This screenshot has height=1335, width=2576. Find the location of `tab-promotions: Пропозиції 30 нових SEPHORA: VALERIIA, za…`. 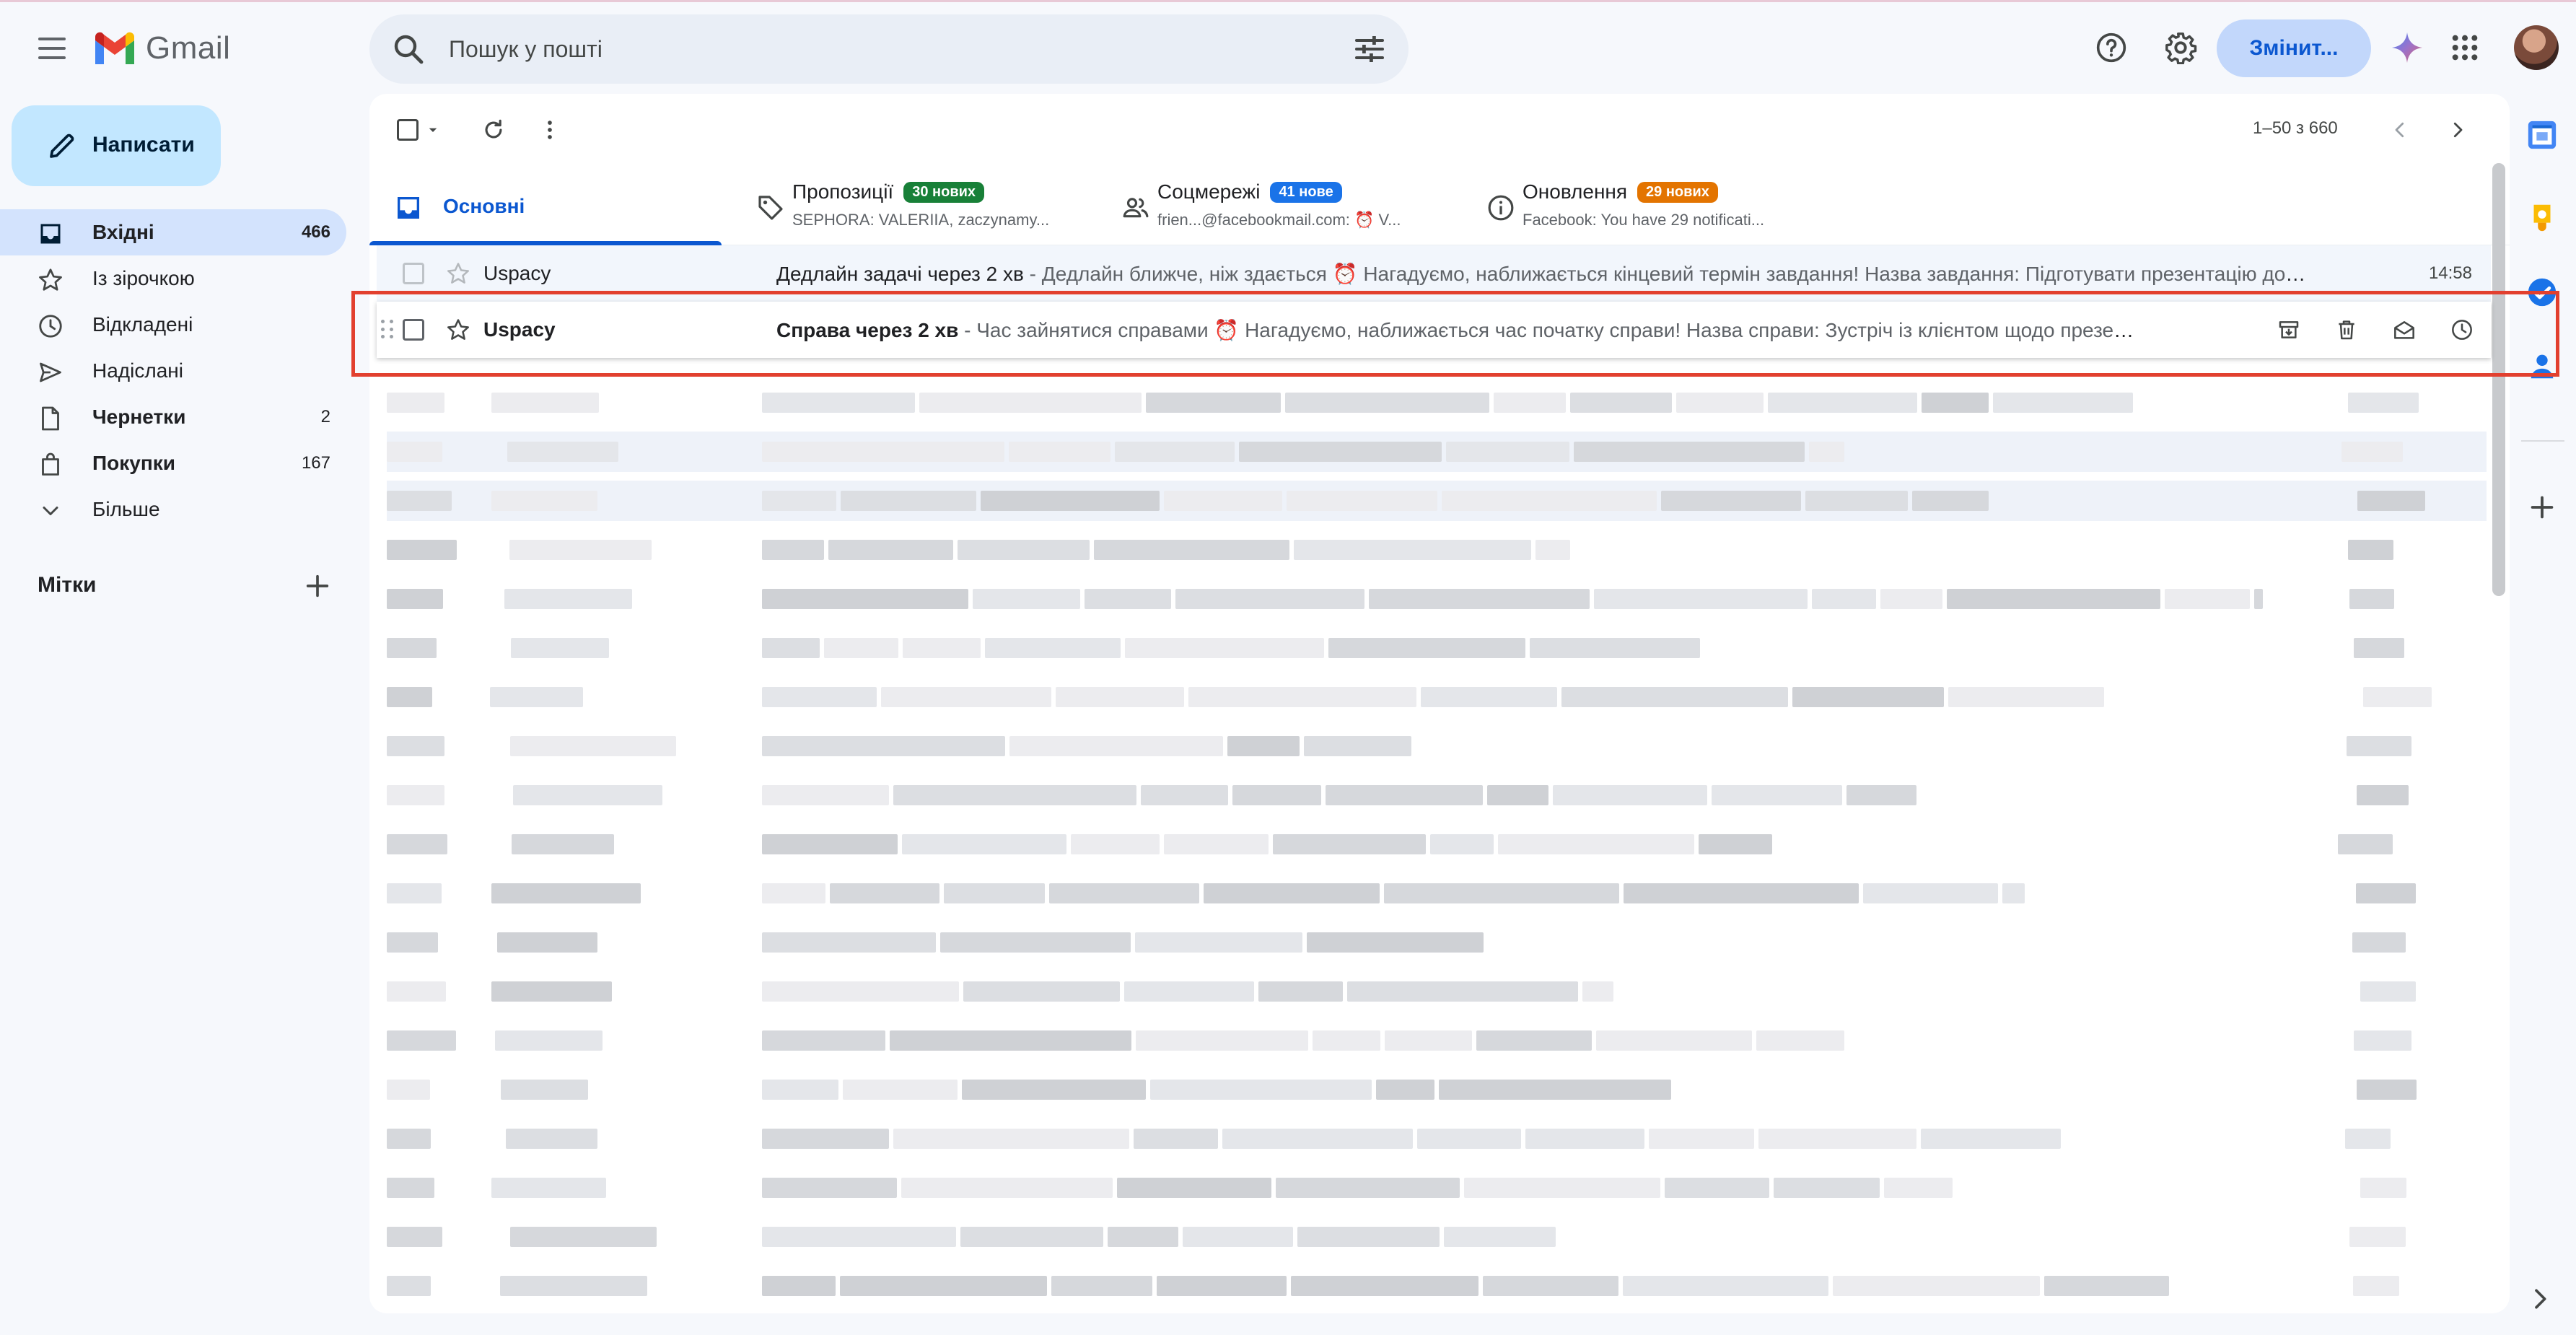

tab-promotions: Пропозиції 30 нових SEPHORA: VALERIIA, za… is located at coordinates (915, 205).